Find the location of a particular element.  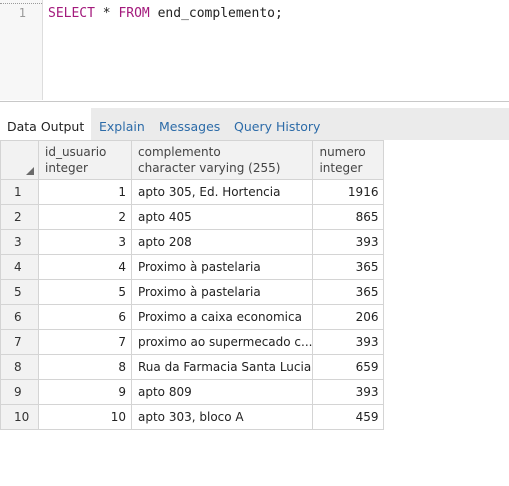

cell-complemento: apto 809 is located at coordinates (222, 392).